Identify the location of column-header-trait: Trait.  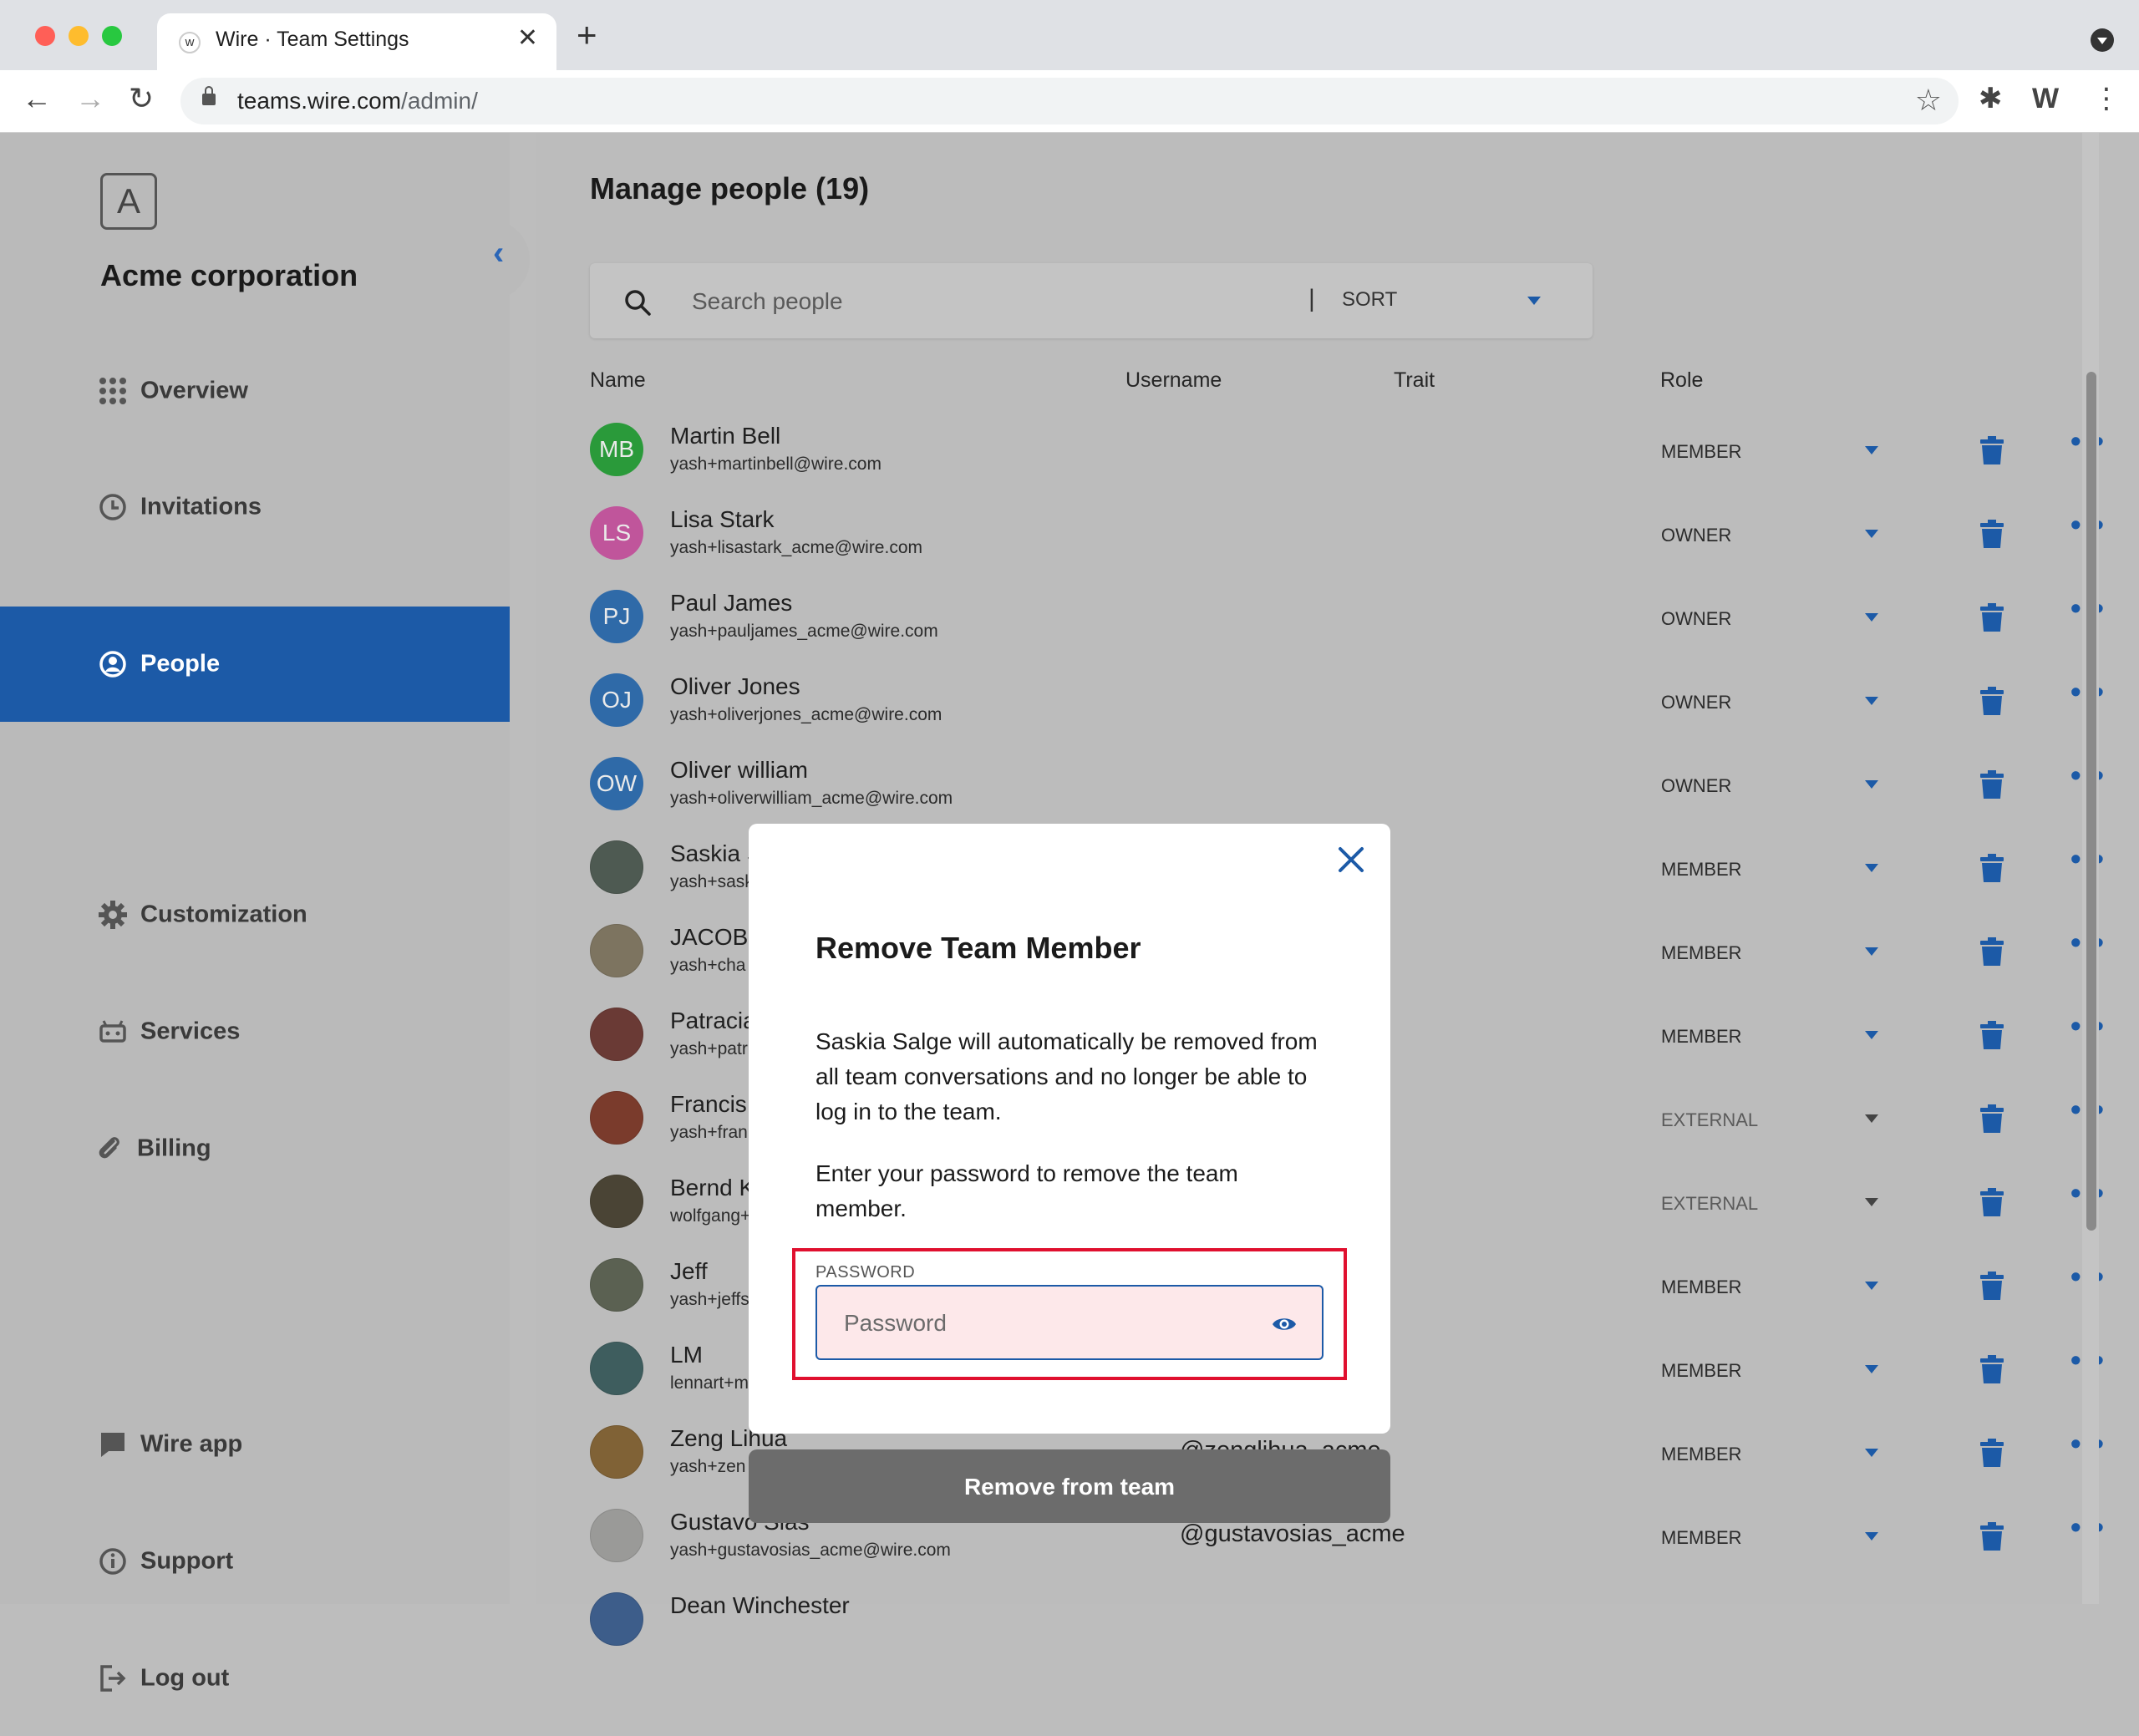
(1414, 380).